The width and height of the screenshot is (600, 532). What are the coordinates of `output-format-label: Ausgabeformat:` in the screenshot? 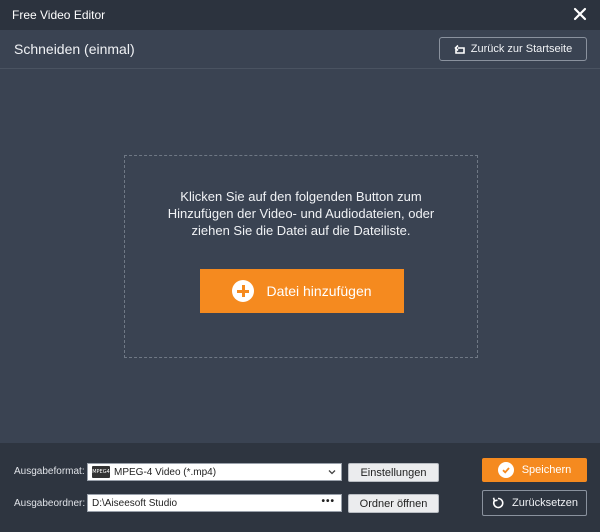 It's located at (49, 471).